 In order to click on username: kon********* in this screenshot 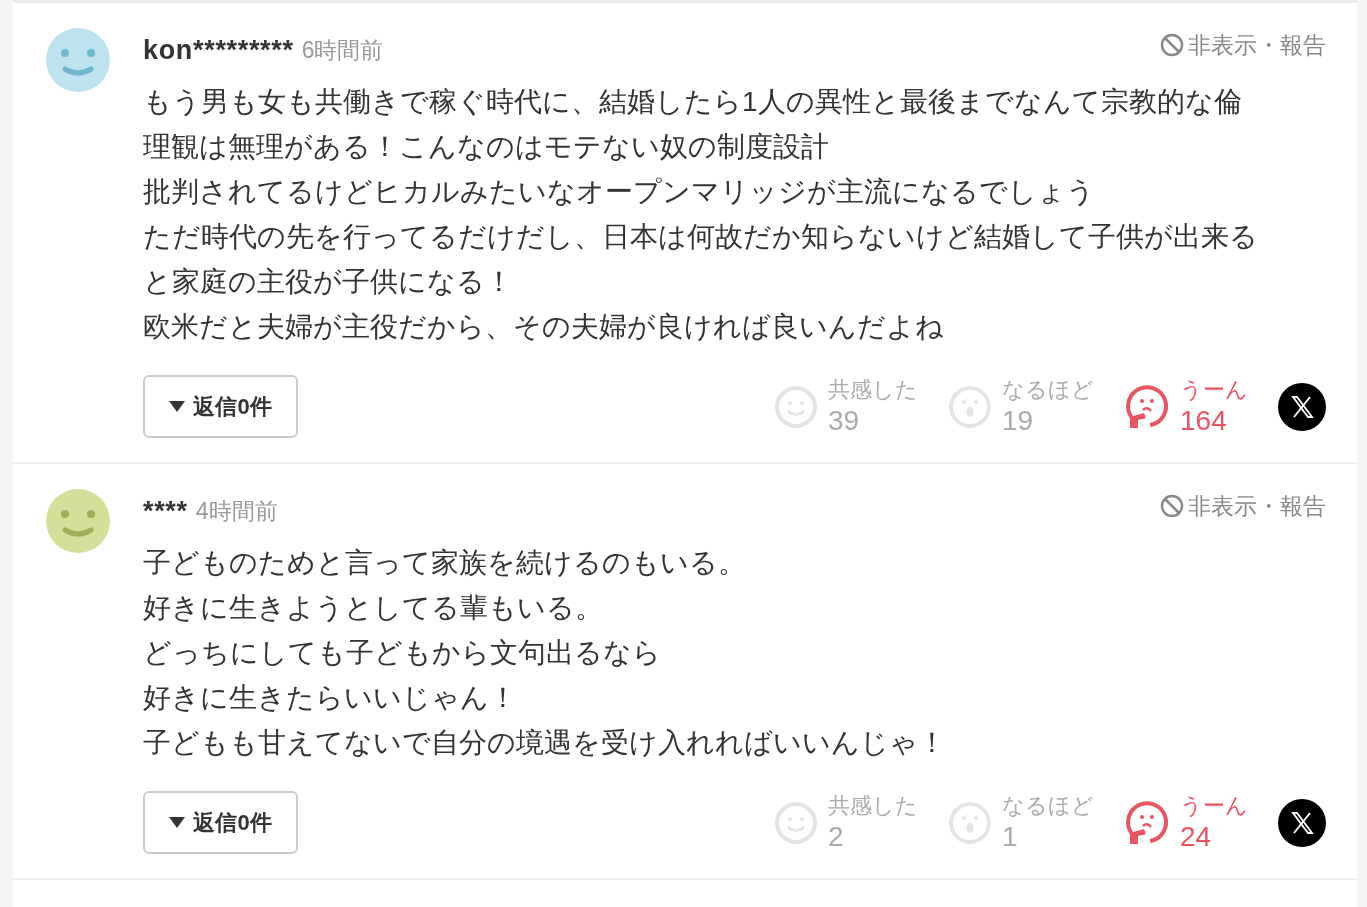, I will do `click(218, 50)`.